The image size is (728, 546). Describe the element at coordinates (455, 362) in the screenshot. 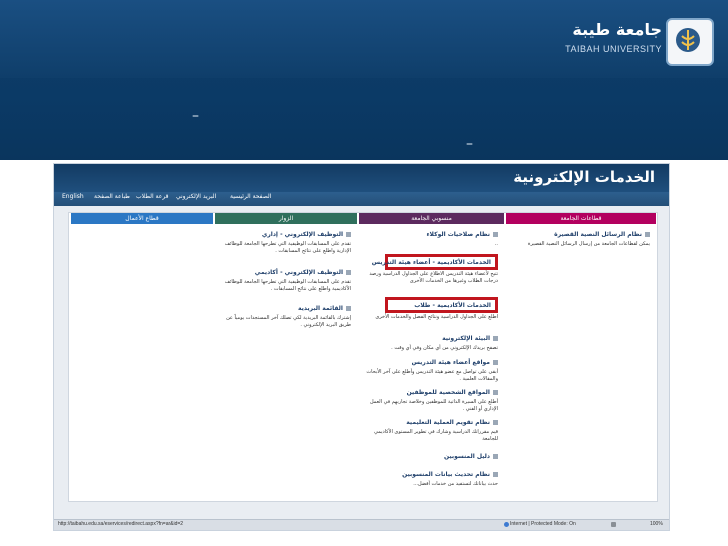

I see `staff-item-title: مواقع أعضاء هيئة التدريس` at that location.